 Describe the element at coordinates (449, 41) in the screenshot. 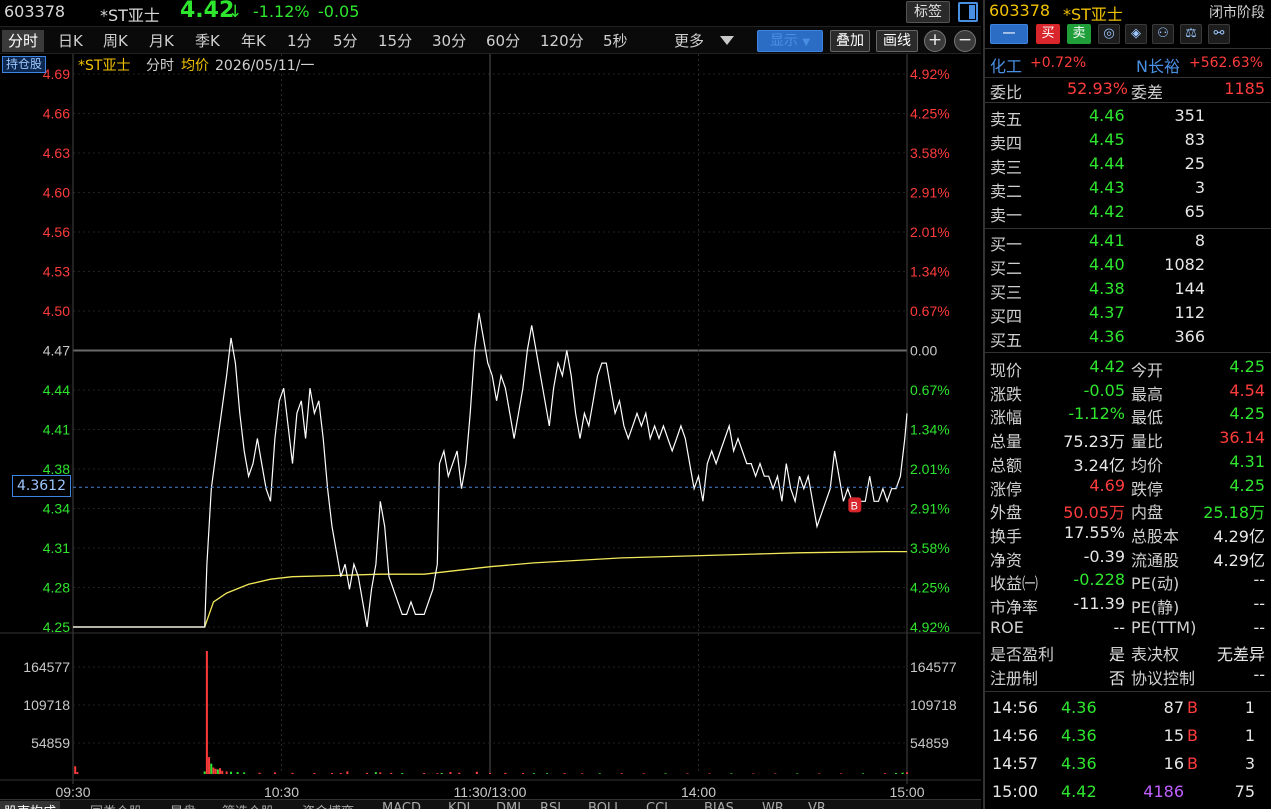

I see `tab-30min: 30分` at that location.